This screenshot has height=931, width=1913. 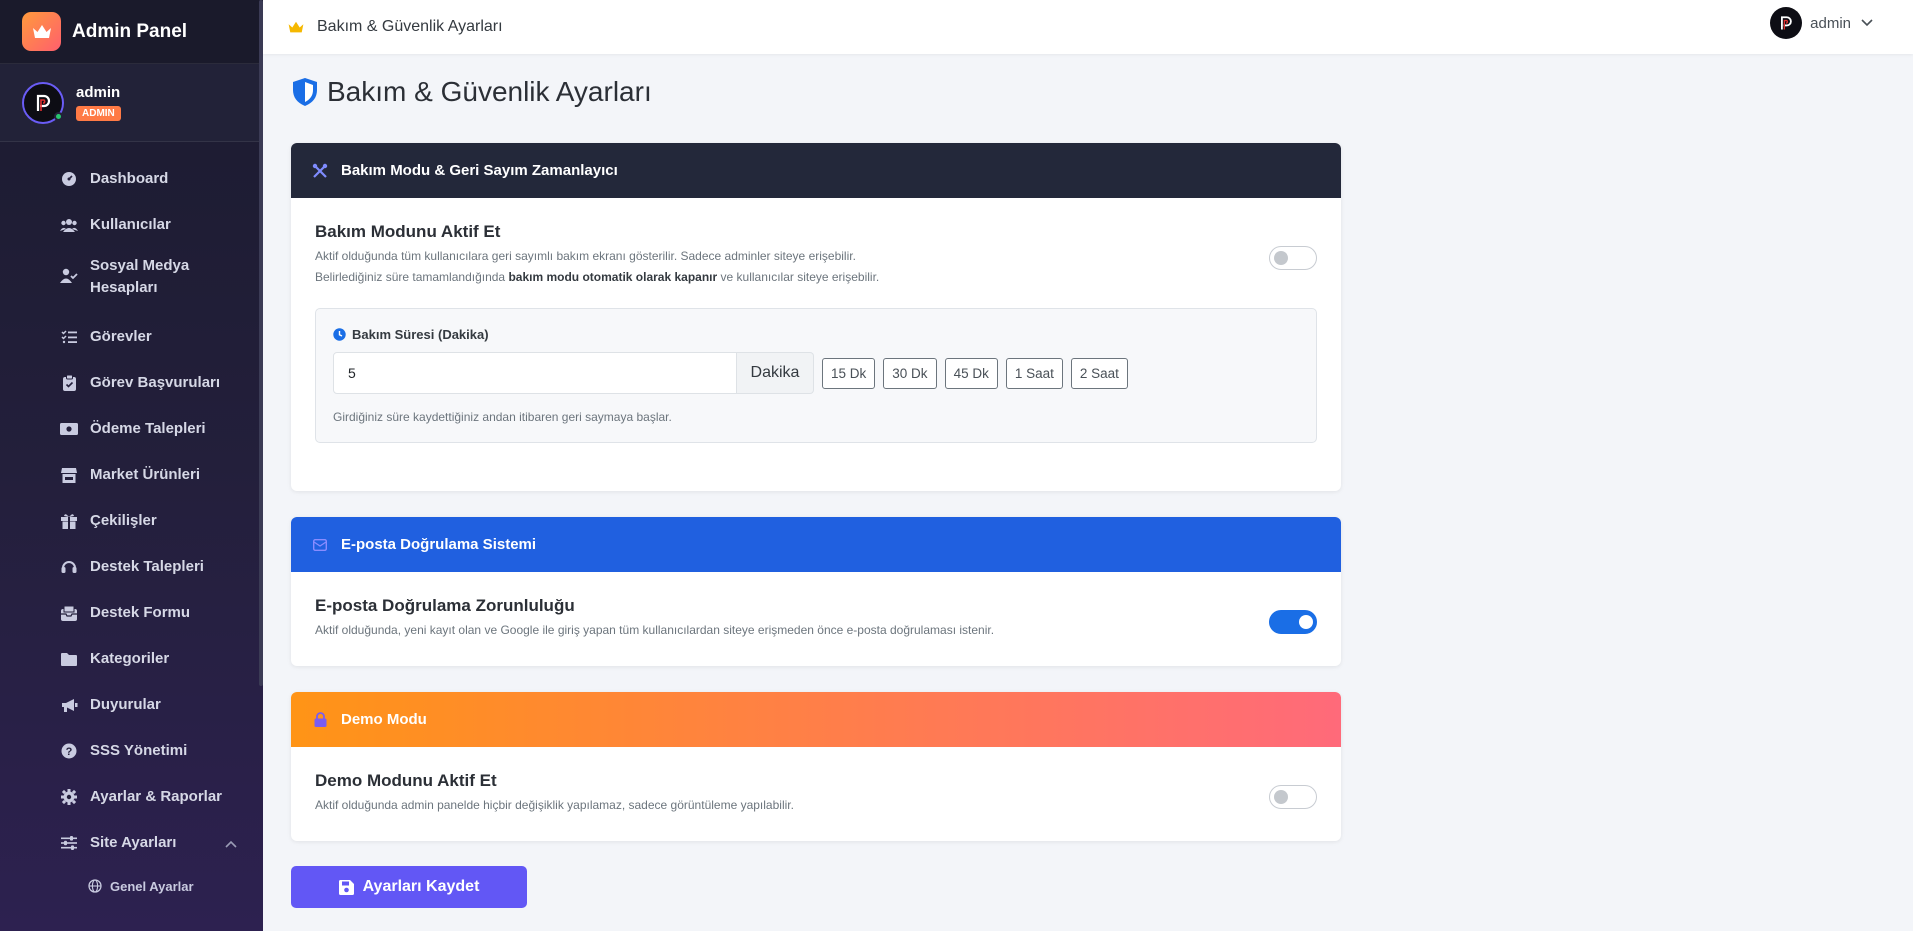 What do you see at coordinates (1867, 23) in the screenshot?
I see `chevron-down-icon` at bounding box center [1867, 23].